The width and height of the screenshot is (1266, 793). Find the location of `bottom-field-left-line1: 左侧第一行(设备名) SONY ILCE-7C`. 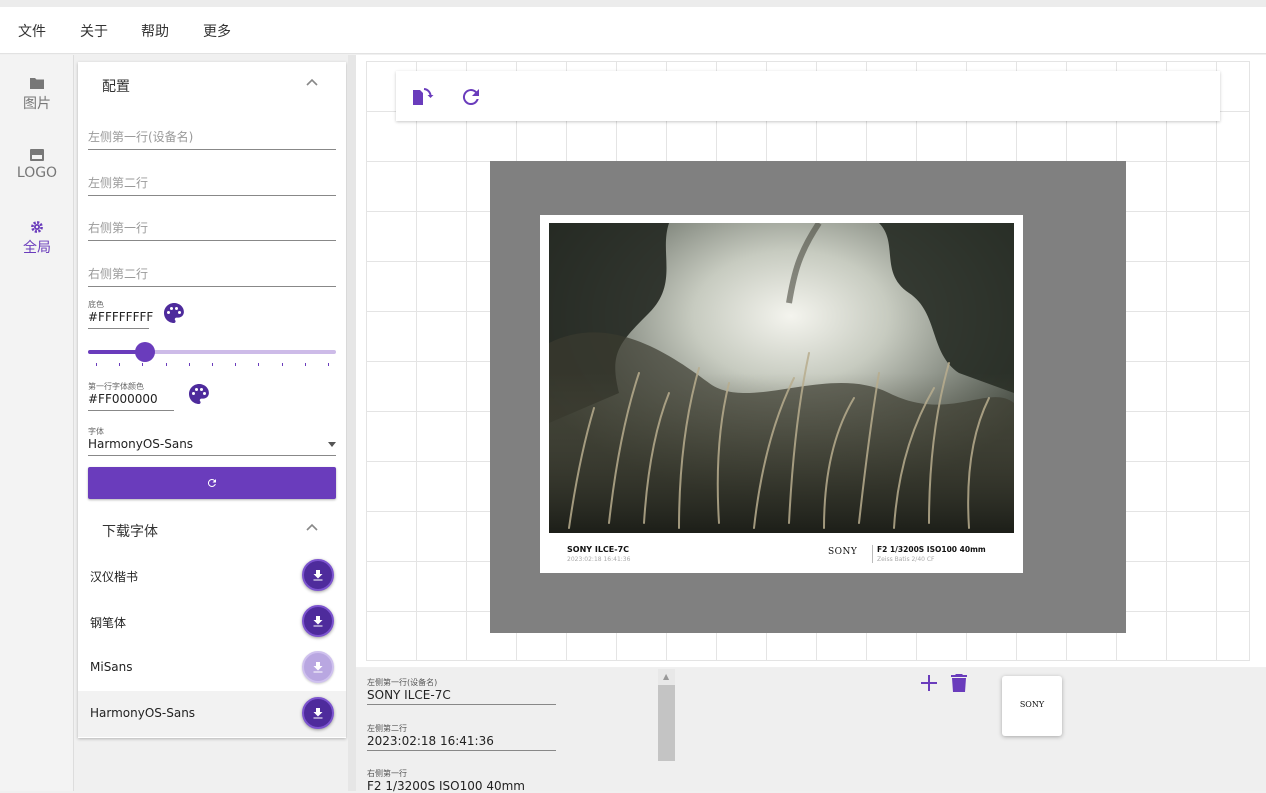

bottom-field-left-line1: 左侧第一行(设备名) SONY ILCE-7C is located at coordinates (461, 691).